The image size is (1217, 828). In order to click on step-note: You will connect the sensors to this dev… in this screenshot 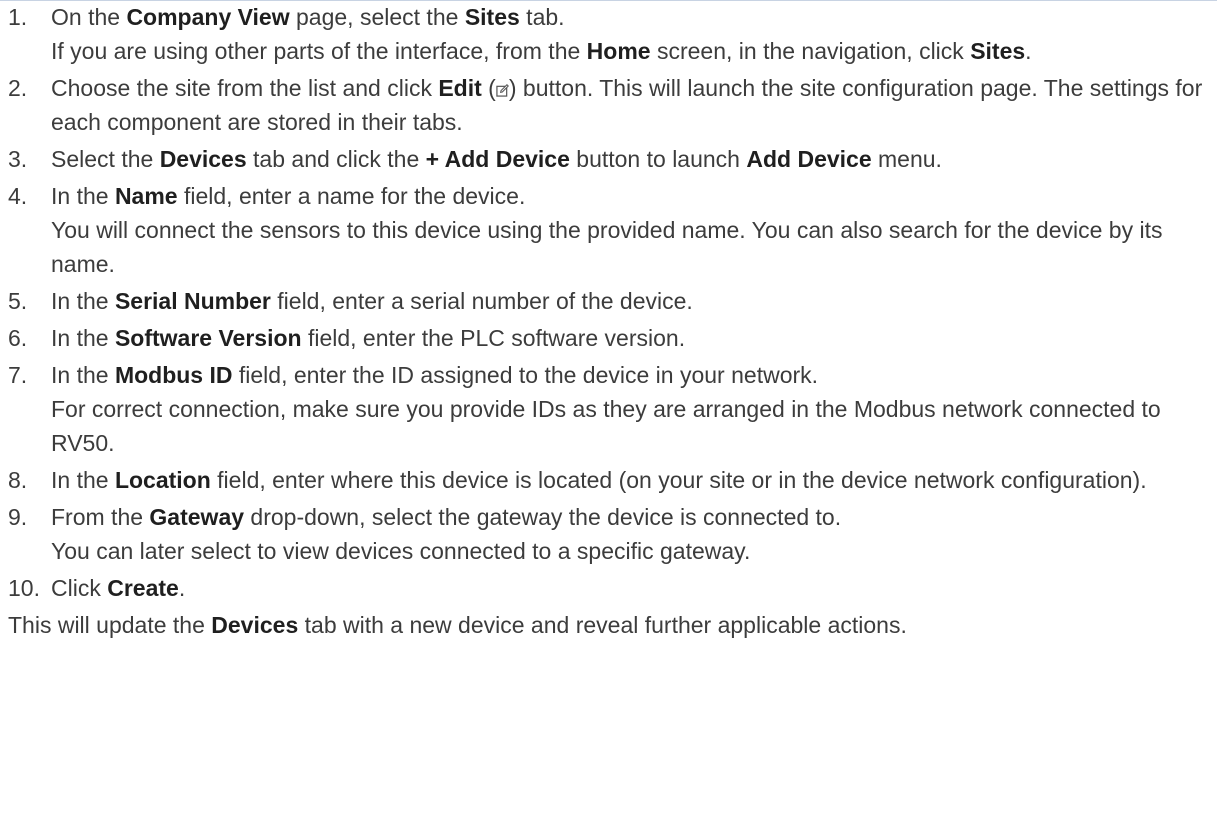, I will do `click(607, 247)`.